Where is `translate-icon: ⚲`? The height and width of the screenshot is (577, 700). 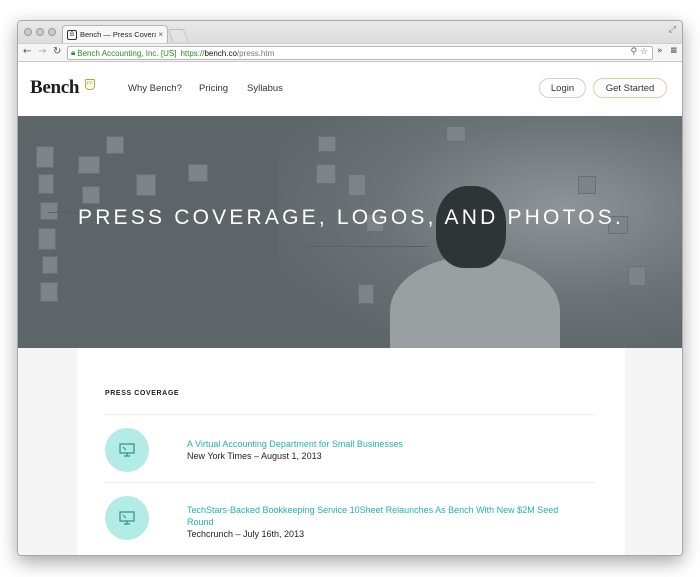
translate-icon: ⚲ is located at coordinates (633, 52).